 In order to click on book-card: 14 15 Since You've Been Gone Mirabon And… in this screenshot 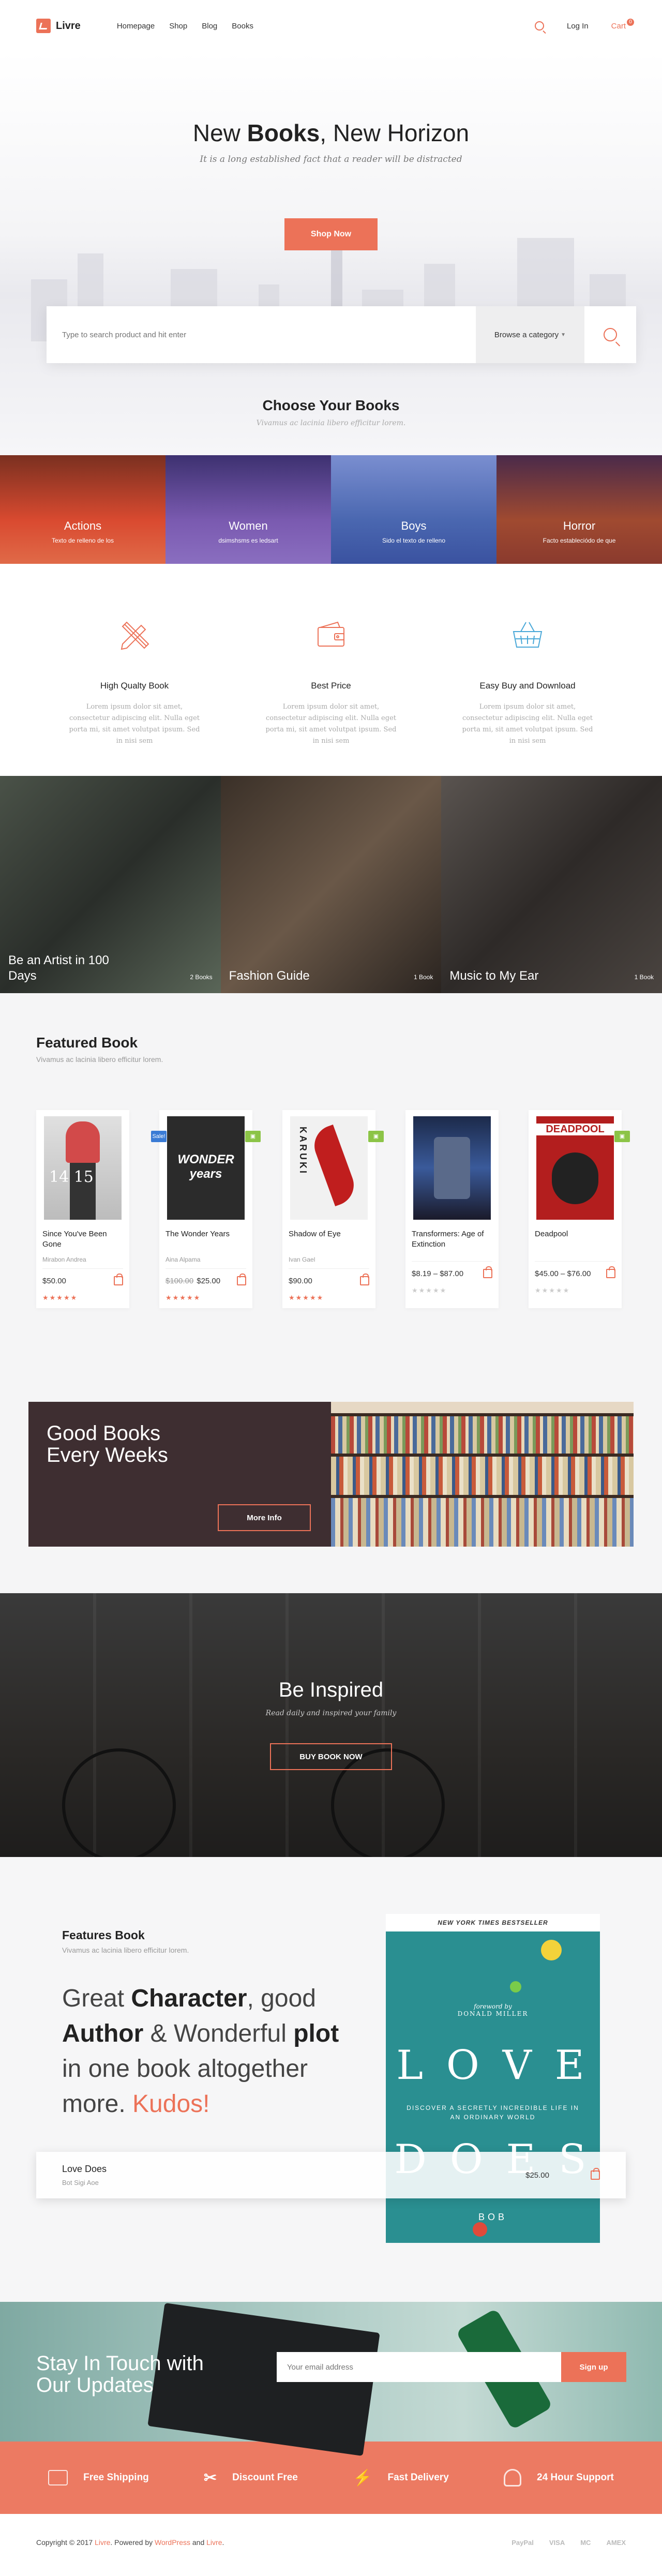, I will do `click(83, 1209)`.